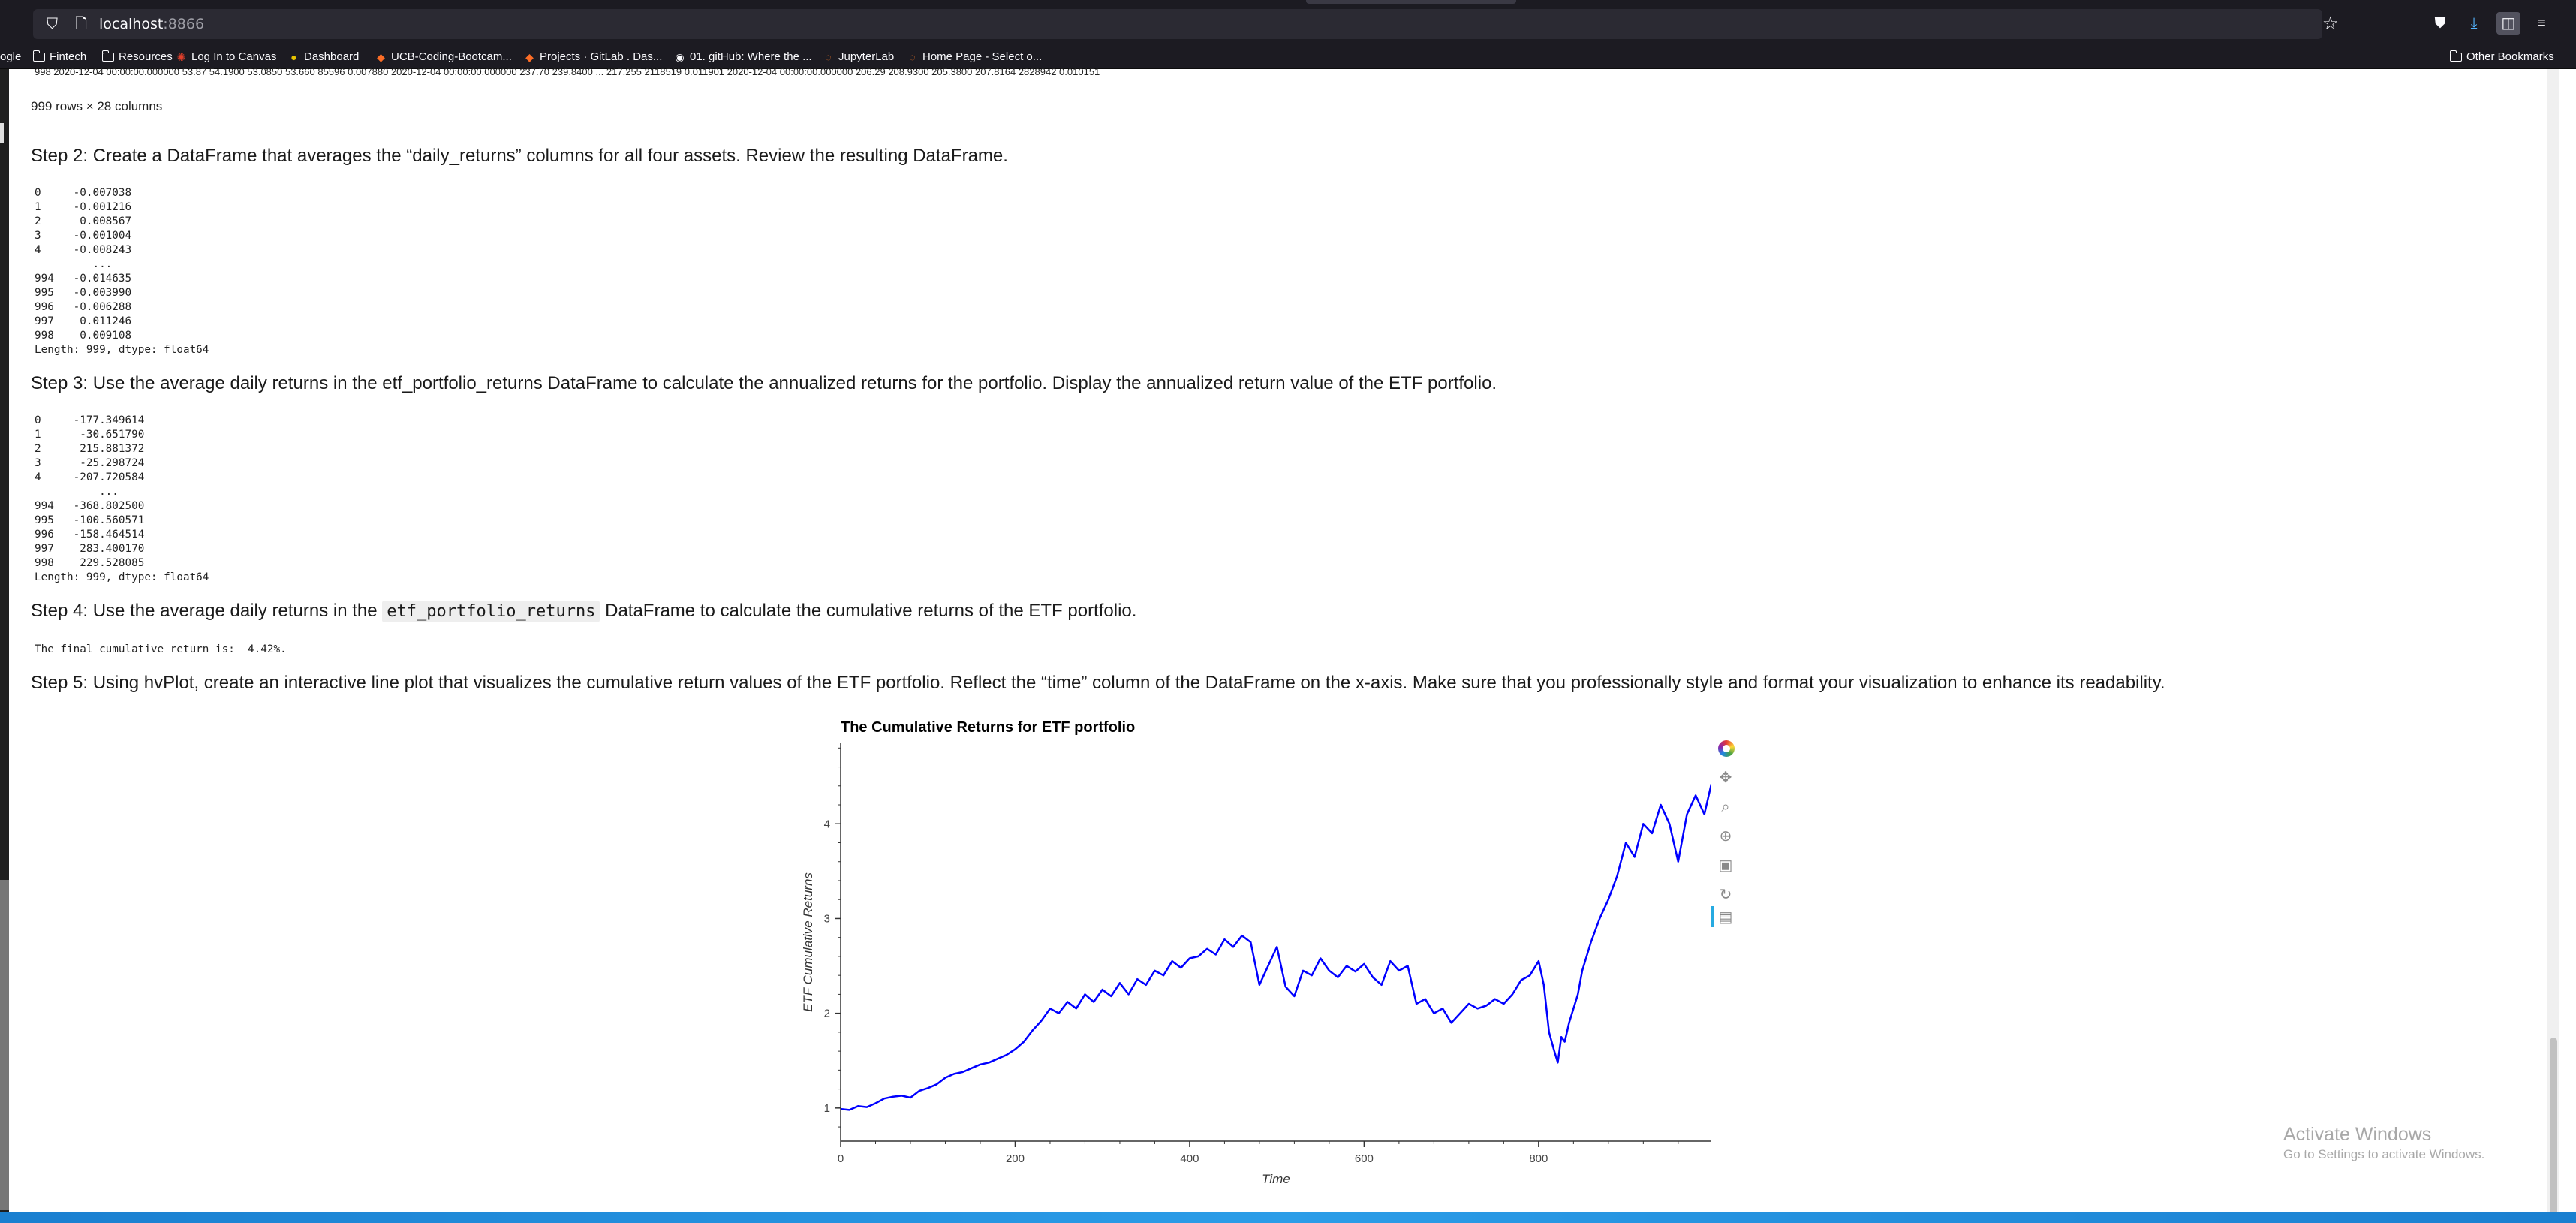 This screenshot has width=2576, height=1223. Describe the element at coordinates (2, 133) in the screenshot. I see `rail-marker` at that location.